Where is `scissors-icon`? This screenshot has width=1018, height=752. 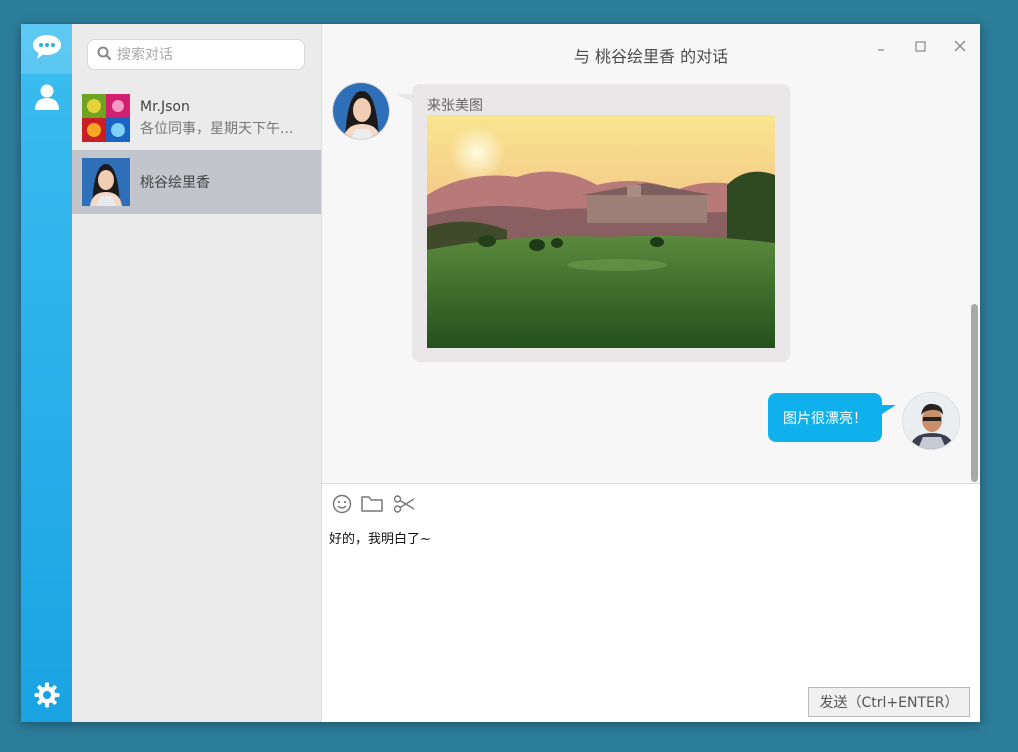 scissors-icon is located at coordinates (404, 506).